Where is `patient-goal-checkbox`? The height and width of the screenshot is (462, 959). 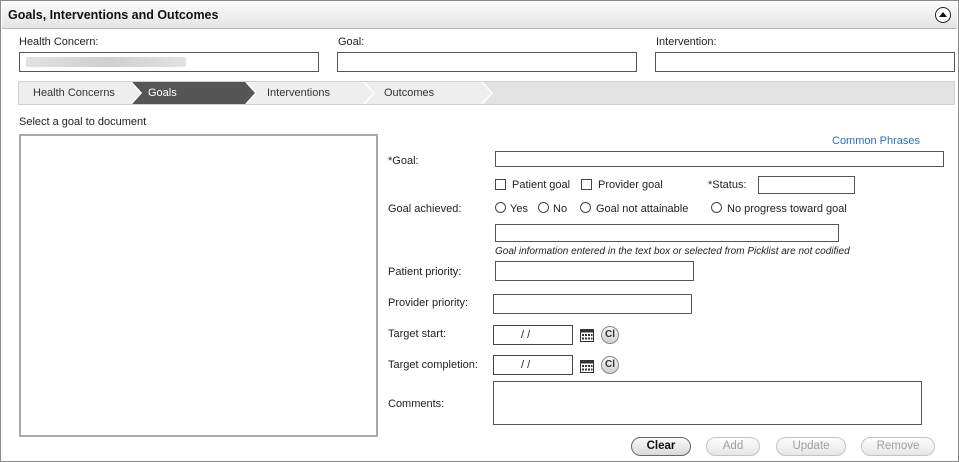
patient-goal-checkbox is located at coordinates (500, 184).